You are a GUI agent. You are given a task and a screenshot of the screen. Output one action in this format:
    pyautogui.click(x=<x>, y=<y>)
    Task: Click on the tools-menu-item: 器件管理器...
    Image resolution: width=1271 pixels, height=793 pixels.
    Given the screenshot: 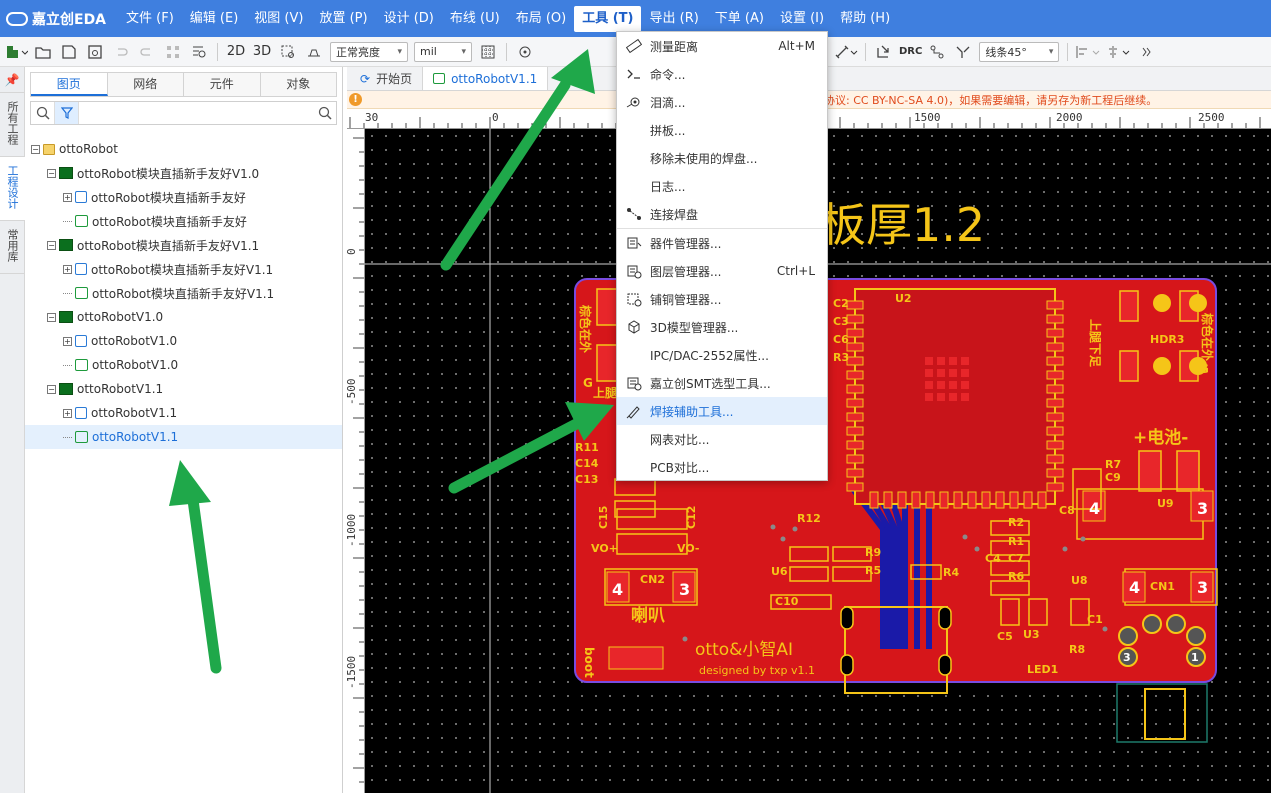 What is the action you would take?
    pyautogui.click(x=722, y=243)
    